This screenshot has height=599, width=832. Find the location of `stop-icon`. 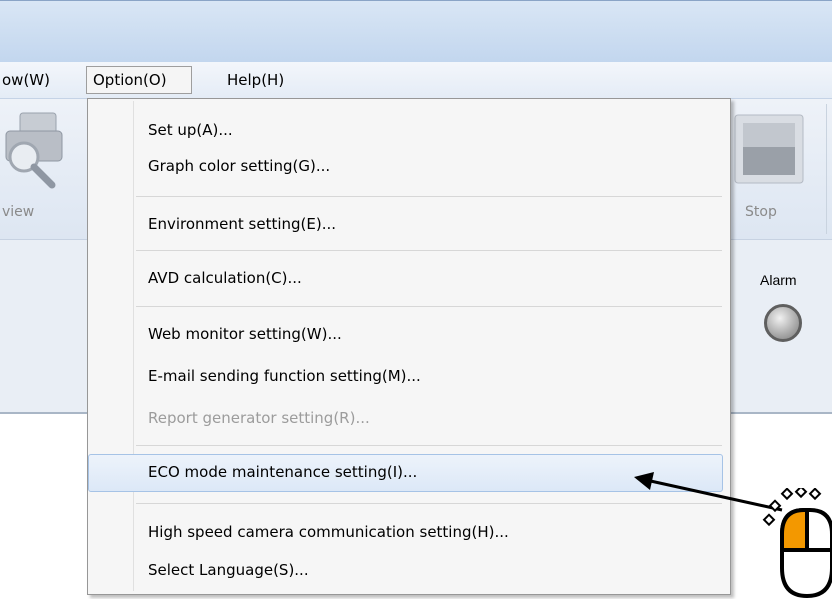

stop-icon is located at coordinates (769, 149).